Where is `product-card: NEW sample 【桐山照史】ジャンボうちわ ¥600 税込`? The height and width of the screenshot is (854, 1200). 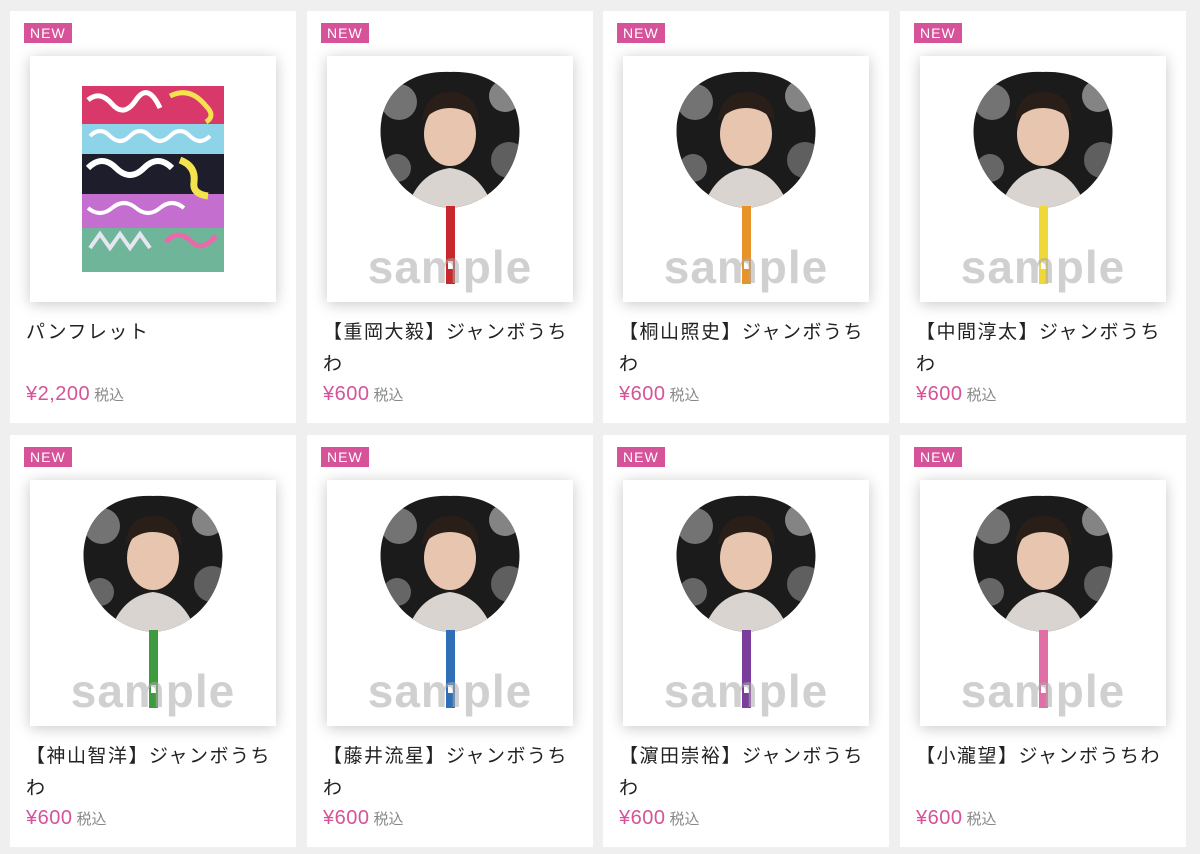
product-card: NEW sample 【桐山照史】ジャンボうちわ ¥600 税込 is located at coordinates (746, 217).